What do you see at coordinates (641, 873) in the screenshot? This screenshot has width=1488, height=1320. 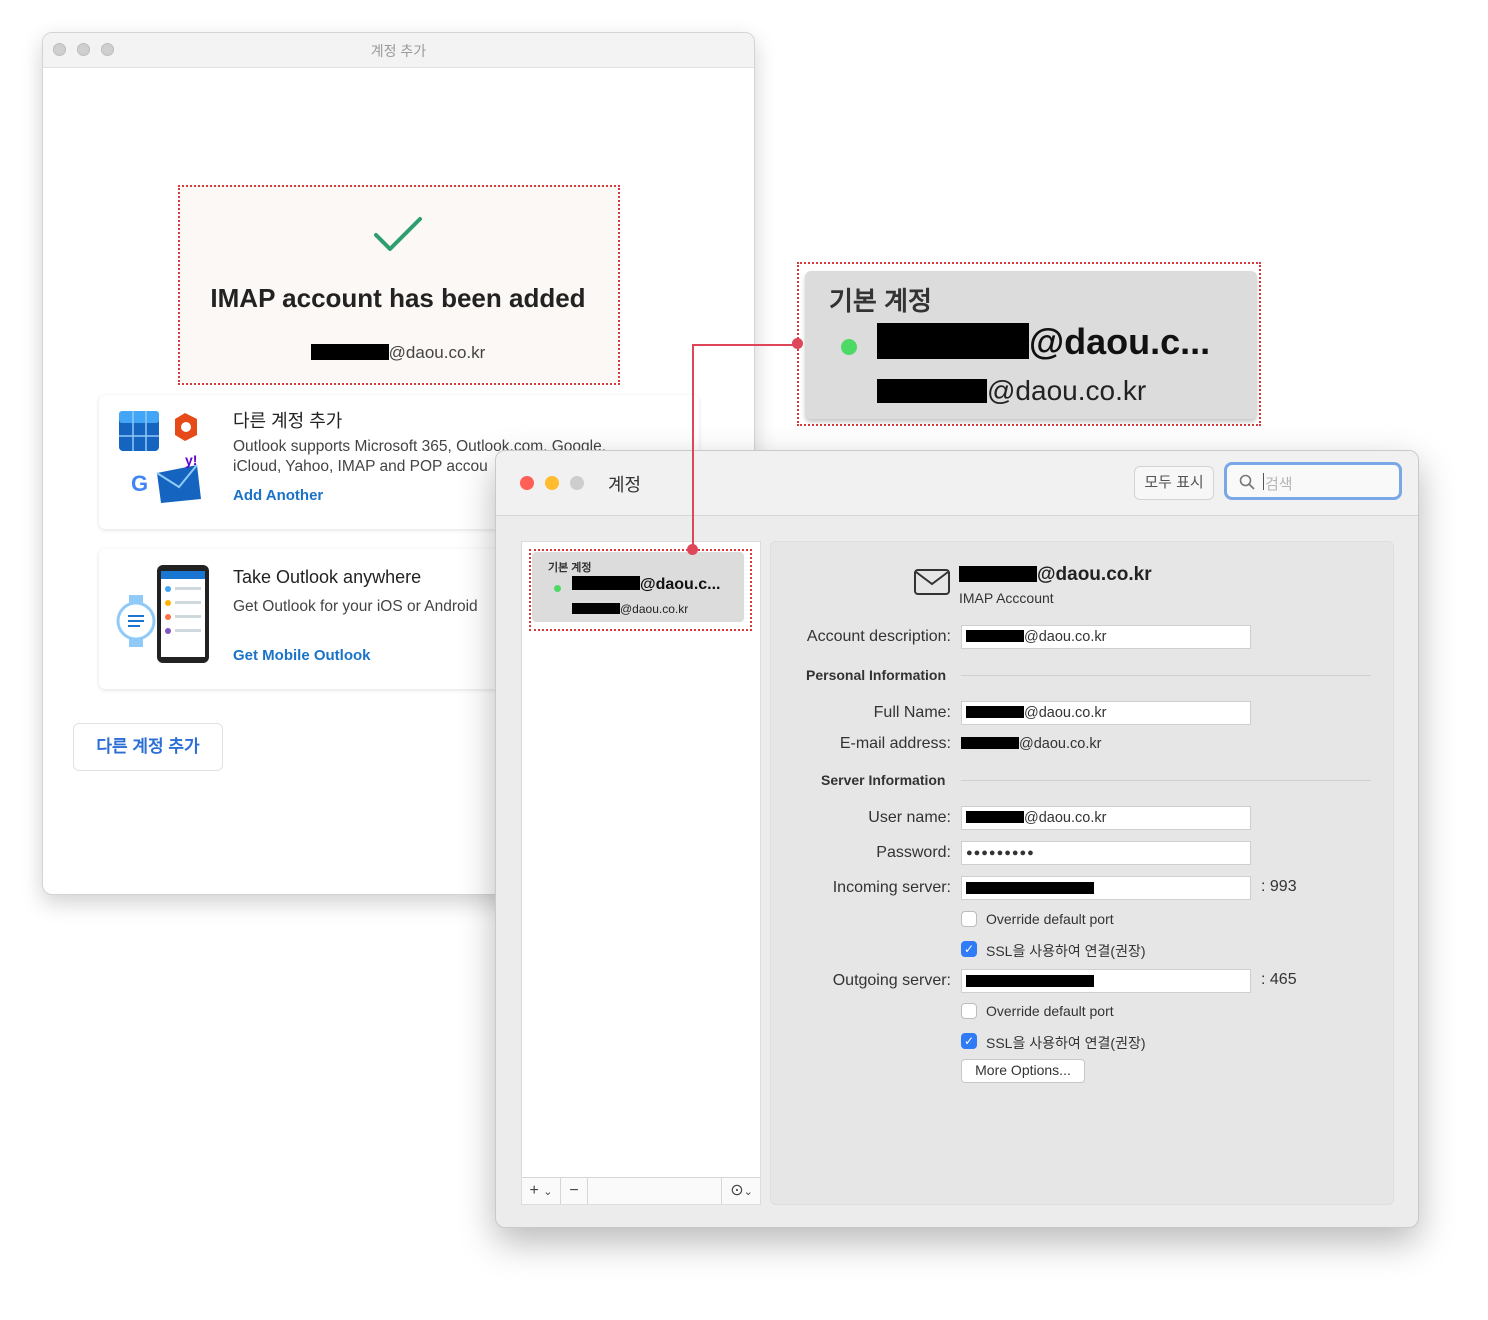 I see `accounts-sidebar: 기본 계정 @daou.c... @daou.co.kr + ⌄ − ⊙⌄` at bounding box center [641, 873].